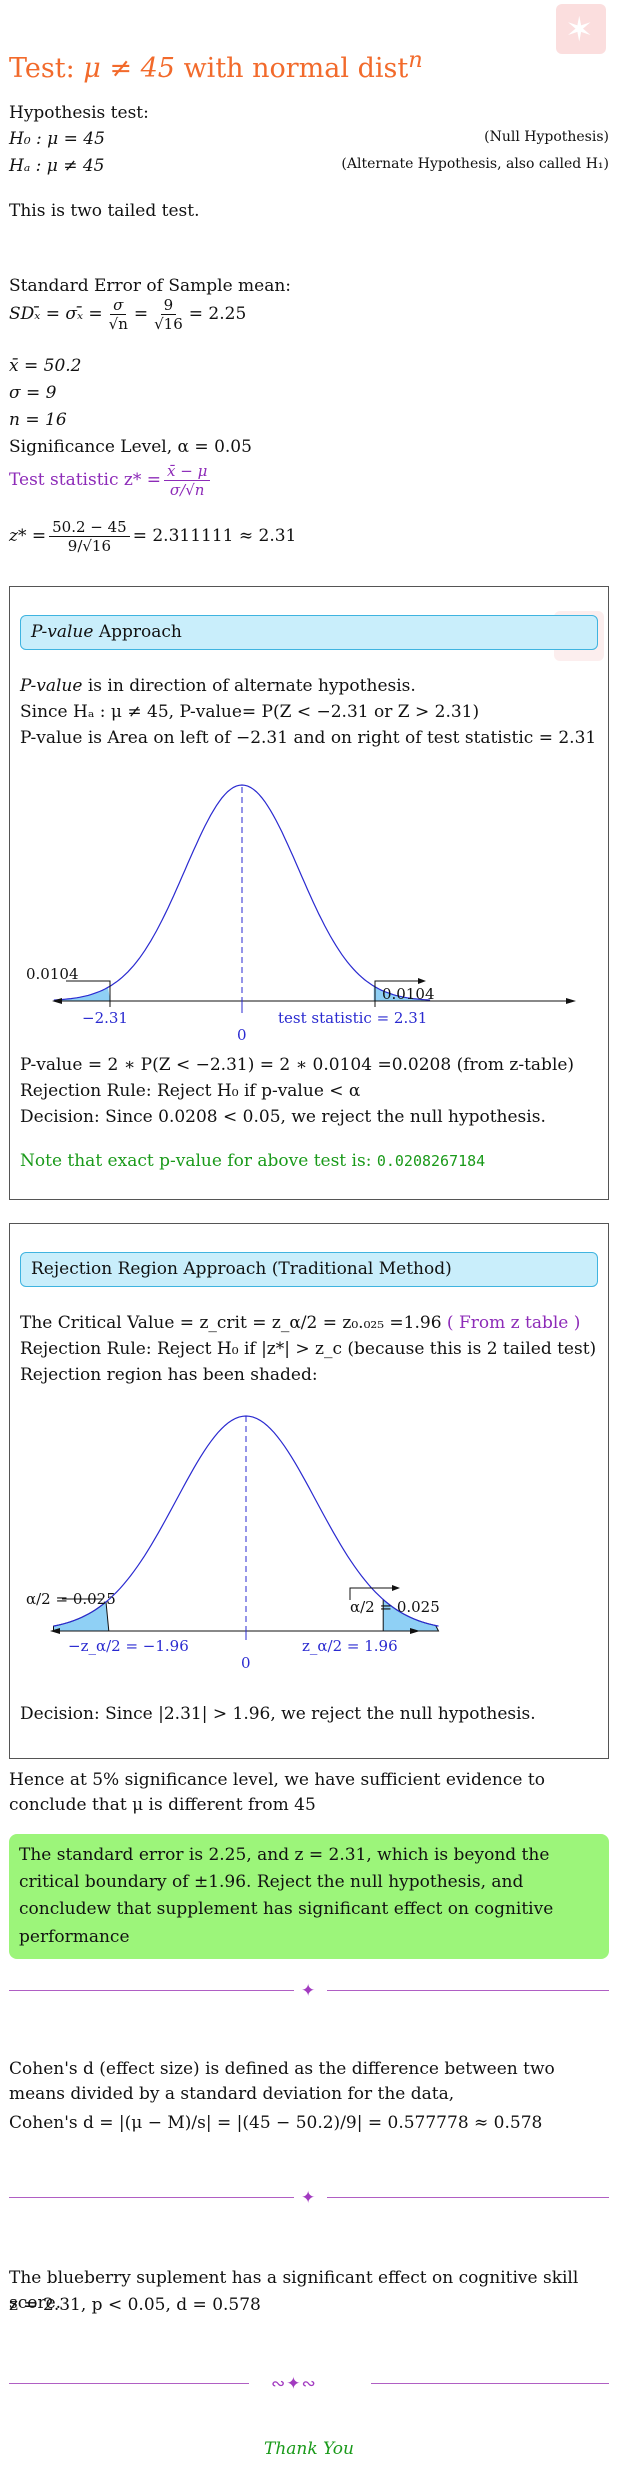 This screenshot has width=618, height=2467. What do you see at coordinates (89, 546) in the screenshot?
I see `z-calc-den: 9/√16` at bounding box center [89, 546].